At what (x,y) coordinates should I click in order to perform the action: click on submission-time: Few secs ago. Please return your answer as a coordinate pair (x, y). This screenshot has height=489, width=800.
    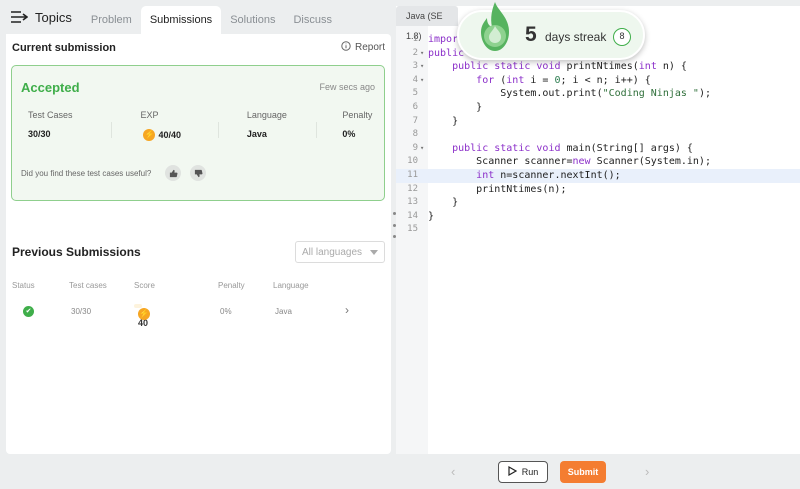
    Looking at the image, I should click on (347, 87).